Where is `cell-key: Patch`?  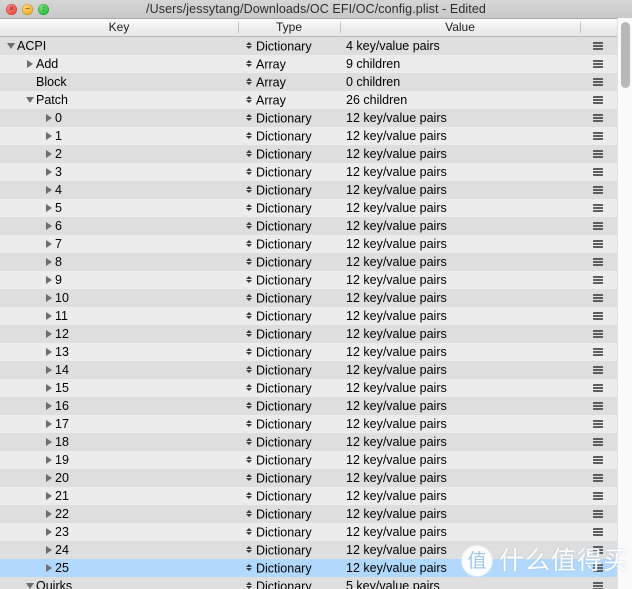 cell-key: Patch is located at coordinates (119, 100).